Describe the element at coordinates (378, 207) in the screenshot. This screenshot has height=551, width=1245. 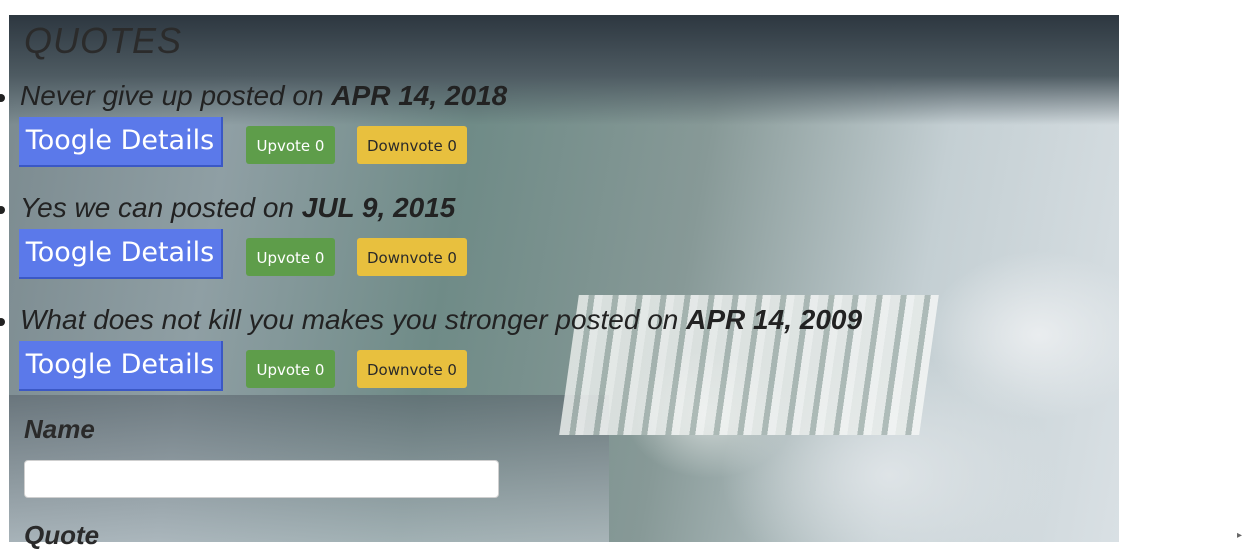
I see `quote-date: JUL 9, 2015` at that location.